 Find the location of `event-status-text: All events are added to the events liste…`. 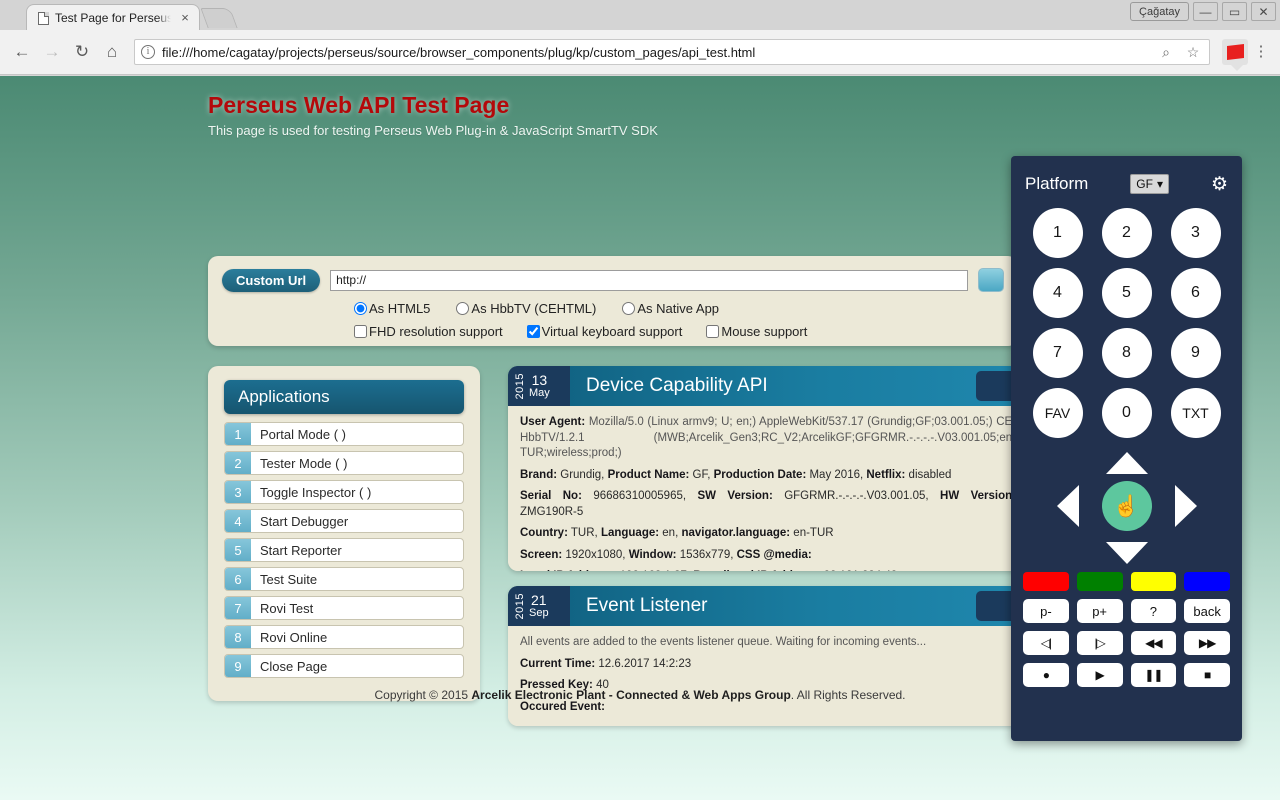

event-status-text: All events are added to the events liste… is located at coordinates (723, 642).